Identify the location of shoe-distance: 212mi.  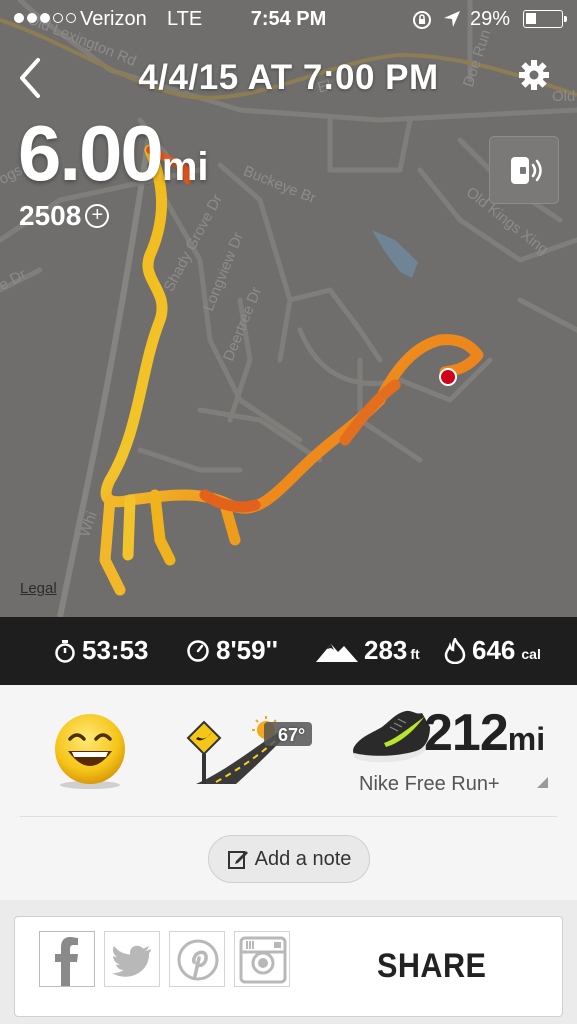
(484, 733).